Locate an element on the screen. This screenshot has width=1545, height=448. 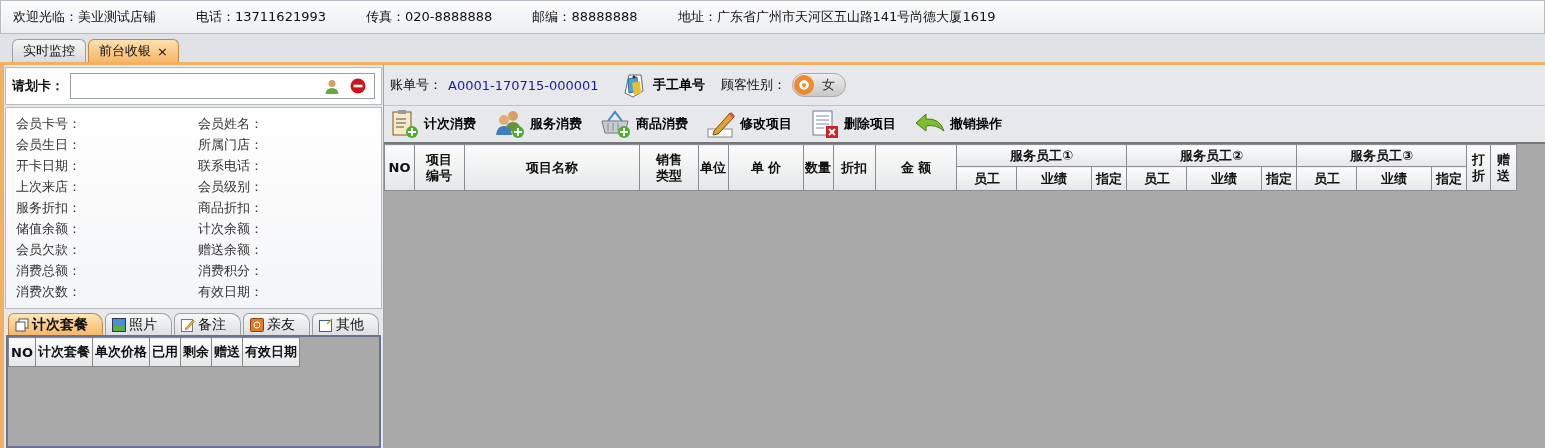
column-header: 金 额 is located at coordinates (916, 167).